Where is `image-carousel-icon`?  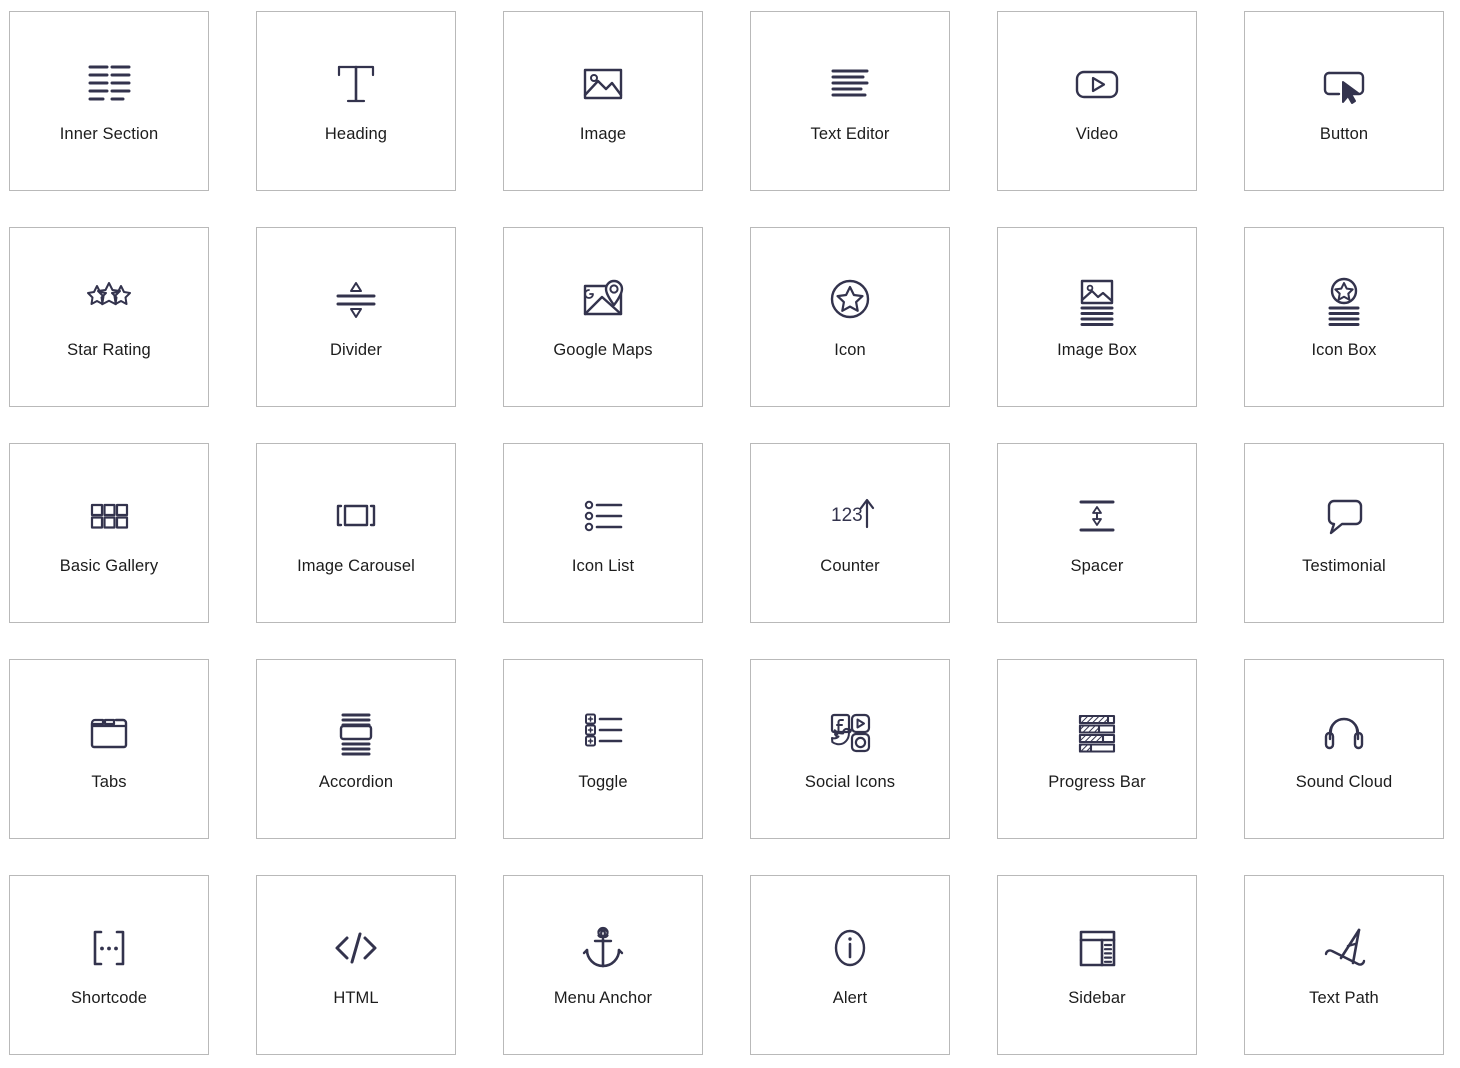 image-carousel-icon is located at coordinates (356, 516).